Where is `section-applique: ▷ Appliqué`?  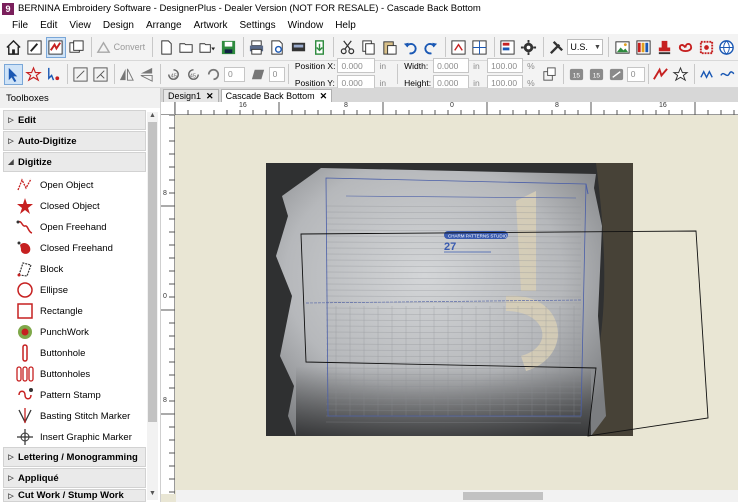
section-applique: ▷ Appliqué is located at coordinates (74, 478).